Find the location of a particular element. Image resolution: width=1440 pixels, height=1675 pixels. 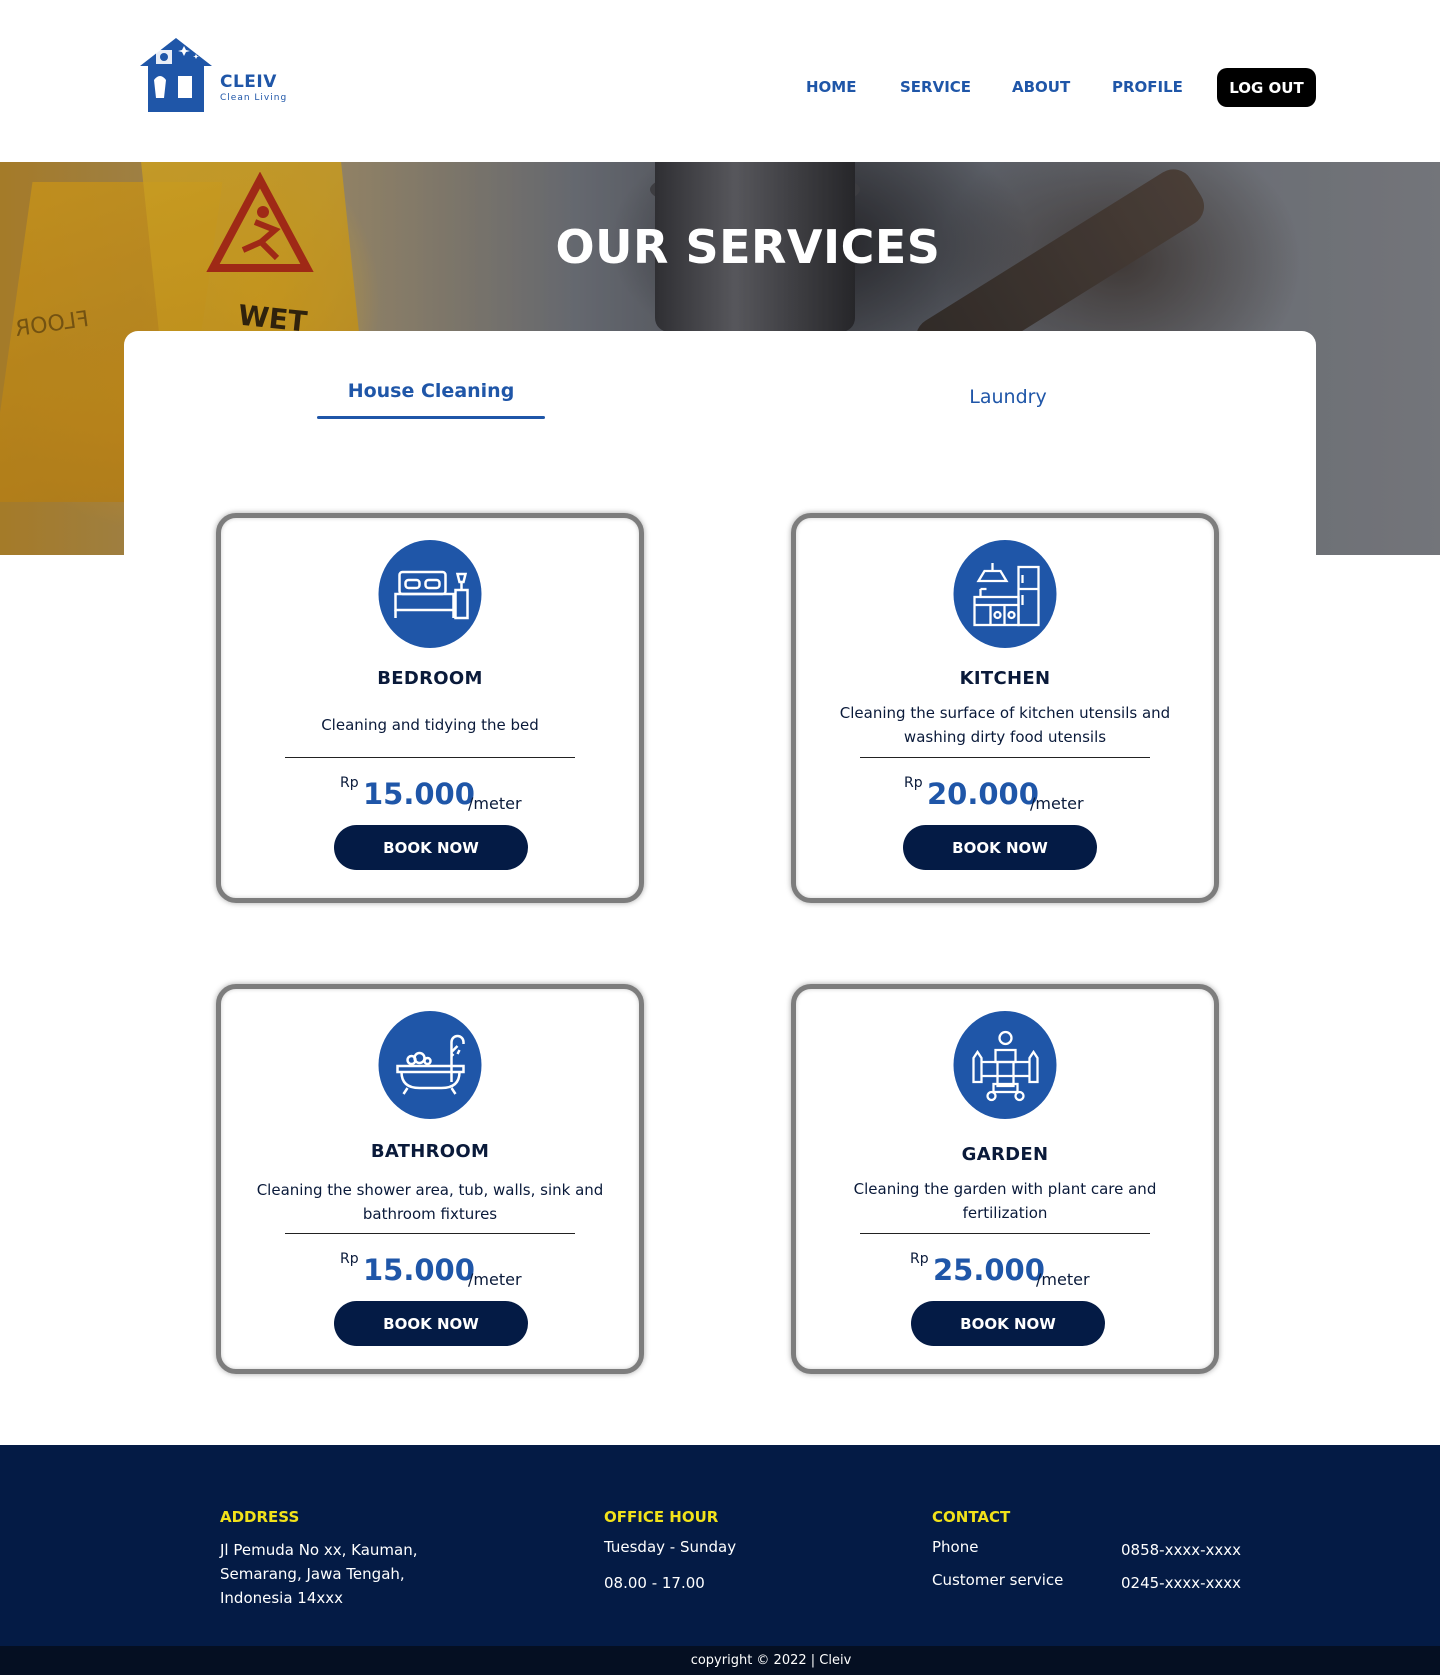

logout-button: LOG OUT is located at coordinates (1266, 87).